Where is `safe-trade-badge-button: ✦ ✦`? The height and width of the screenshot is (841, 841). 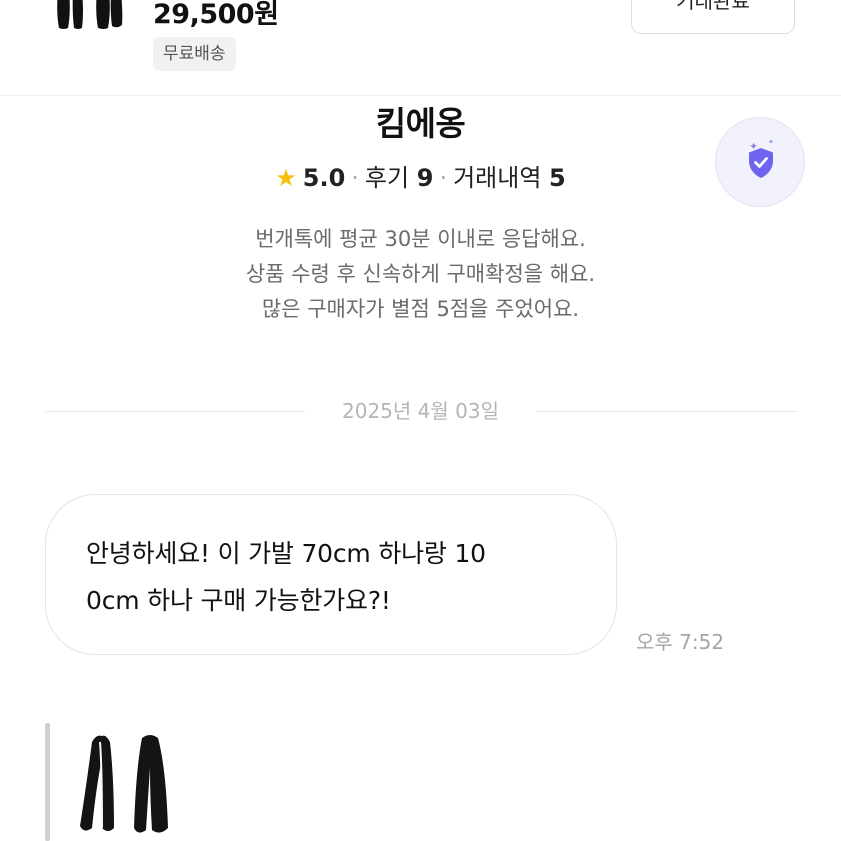
safe-trade-badge-button: ✦ ✦ is located at coordinates (760, 162).